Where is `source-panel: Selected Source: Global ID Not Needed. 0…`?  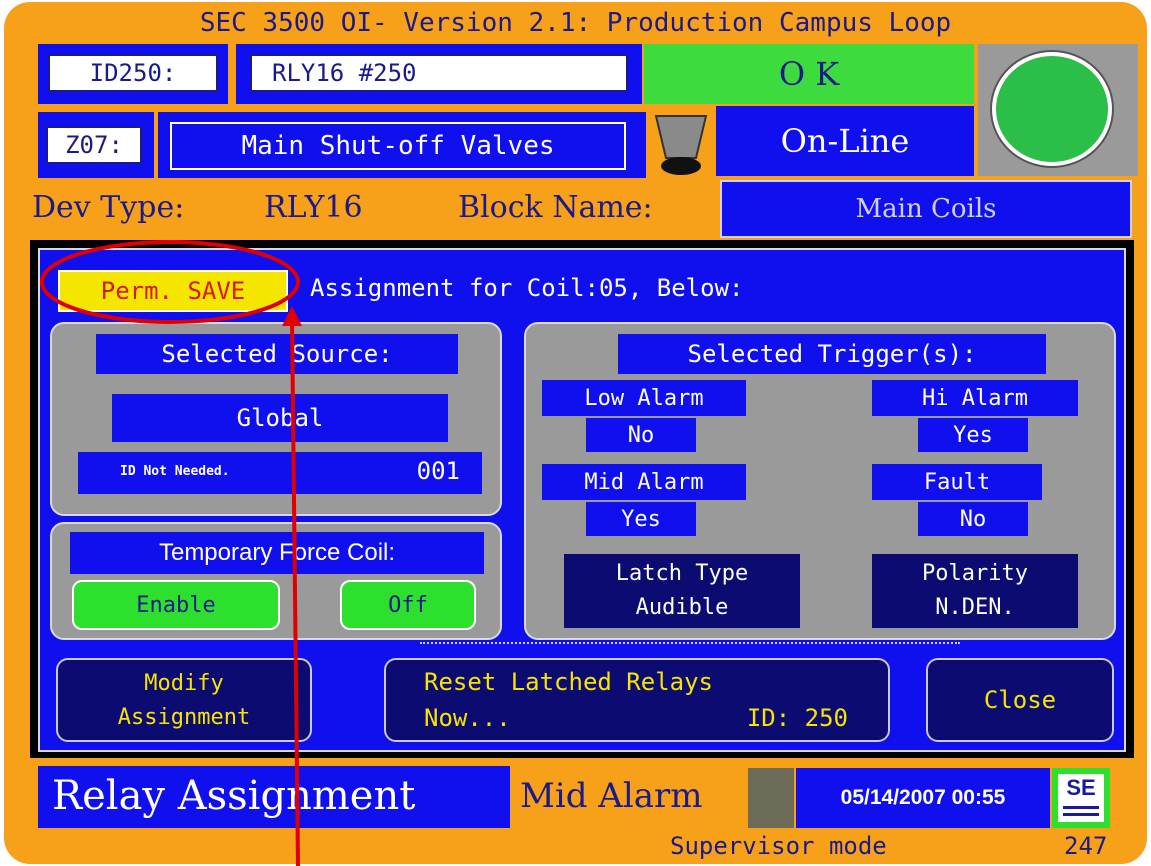 source-panel: Selected Source: Global ID Not Needed. 0… is located at coordinates (276, 419).